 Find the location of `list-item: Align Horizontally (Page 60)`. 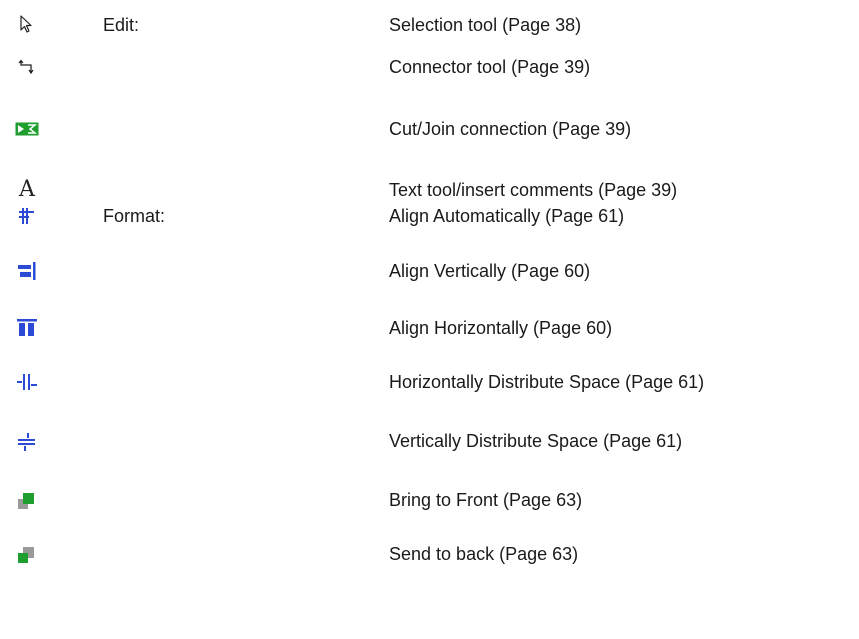

list-item: Align Horizontally (Page 60) is located at coordinates (429, 328).